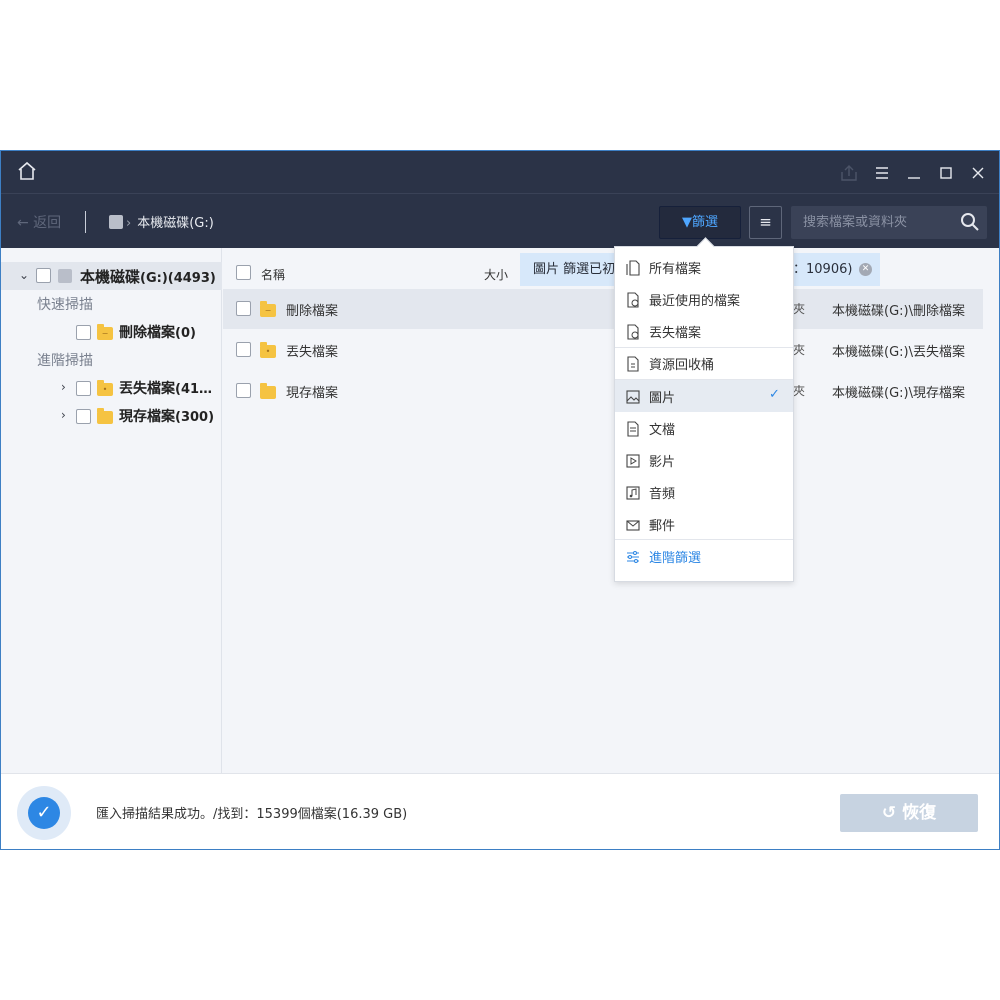  What do you see at coordinates (695, 301) in the screenshot?
I see `menu-item-label: 最近使用的檔案` at bounding box center [695, 301].